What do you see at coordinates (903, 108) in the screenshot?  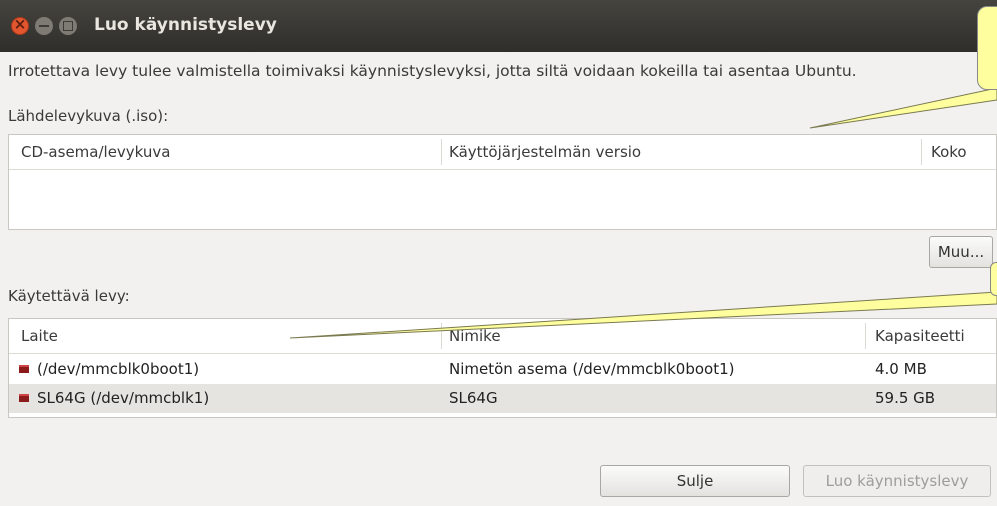 I see `callout-pointer-top` at bounding box center [903, 108].